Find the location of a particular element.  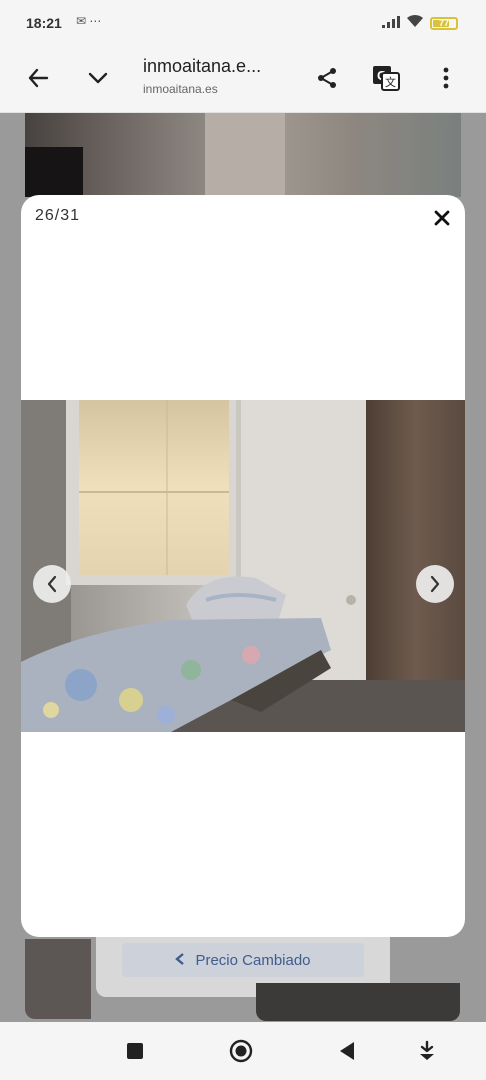

page-domain: inmoaitana.es is located at coordinates (180, 89).